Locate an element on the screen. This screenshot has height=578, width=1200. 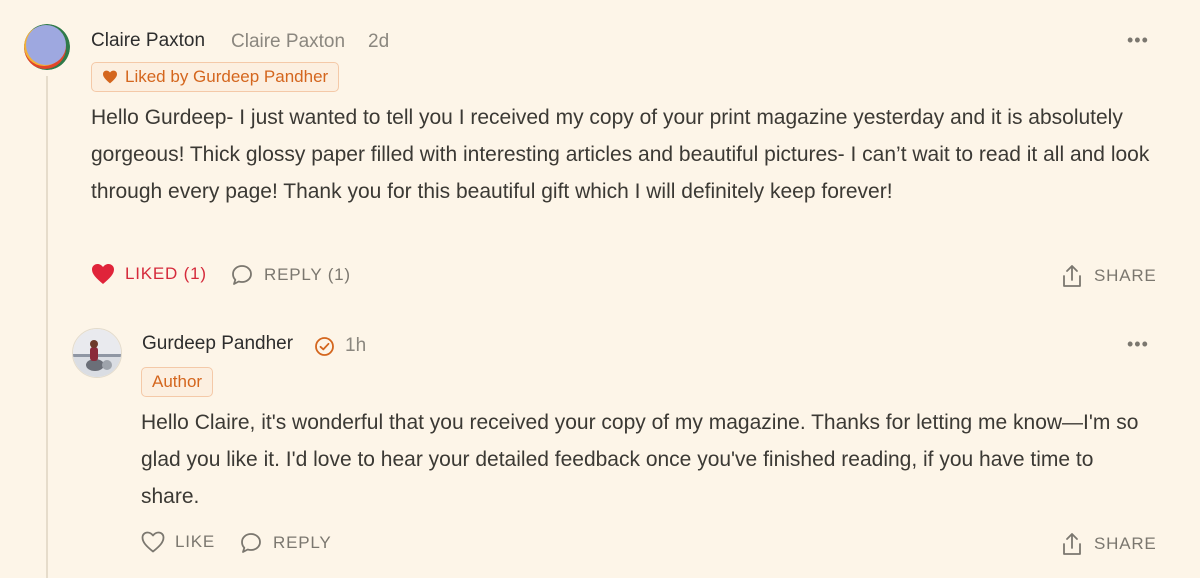
liked-label: LIKED (1) is located at coordinates (166, 273).